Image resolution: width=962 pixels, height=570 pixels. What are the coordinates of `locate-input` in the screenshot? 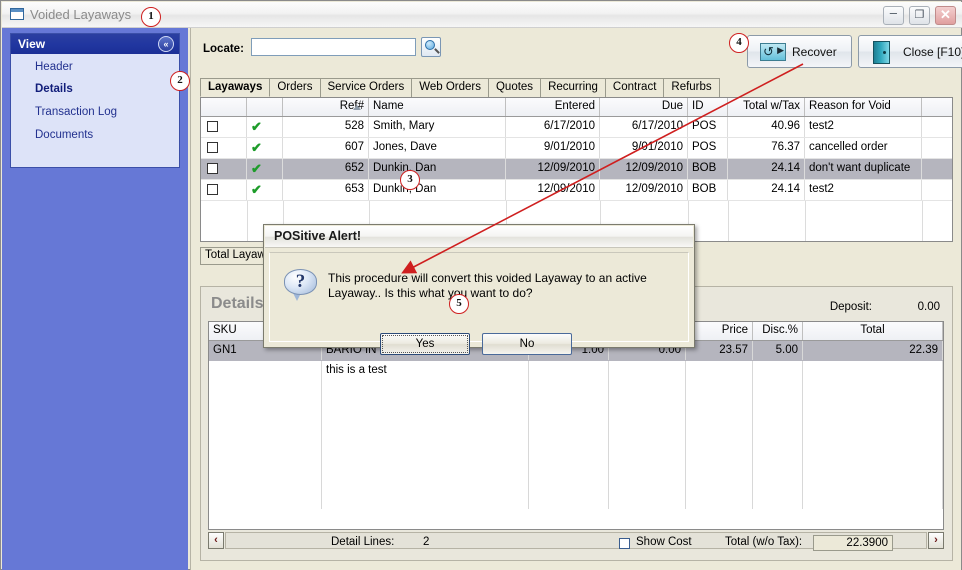 It's located at (333, 47).